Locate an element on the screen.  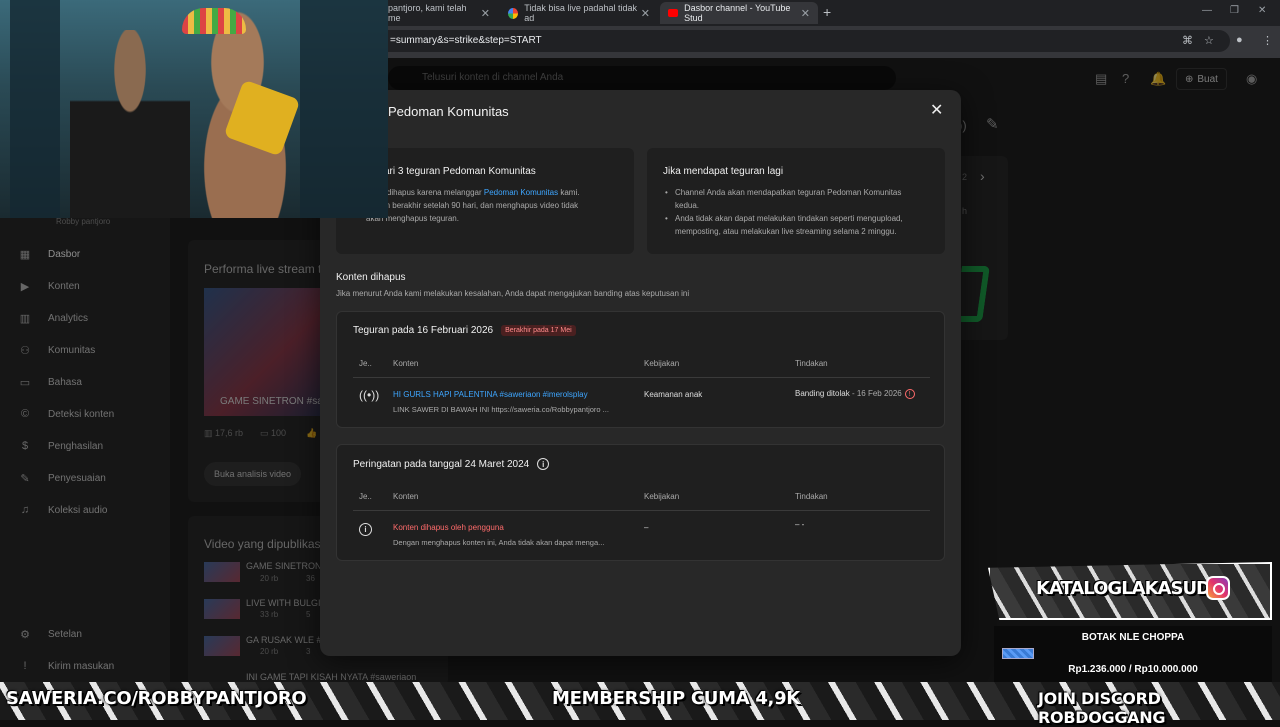
donation-goal-title: BOTAK NLE CHOPPA is located at coordinates (1133, 637).